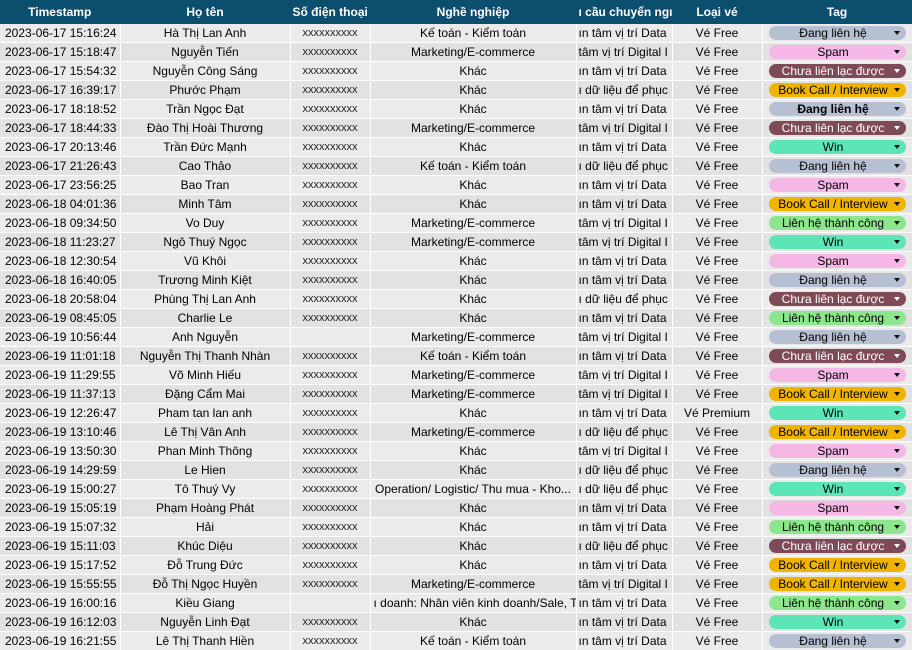  I want to click on cell-name: Cao Thảo, so click(205, 166).